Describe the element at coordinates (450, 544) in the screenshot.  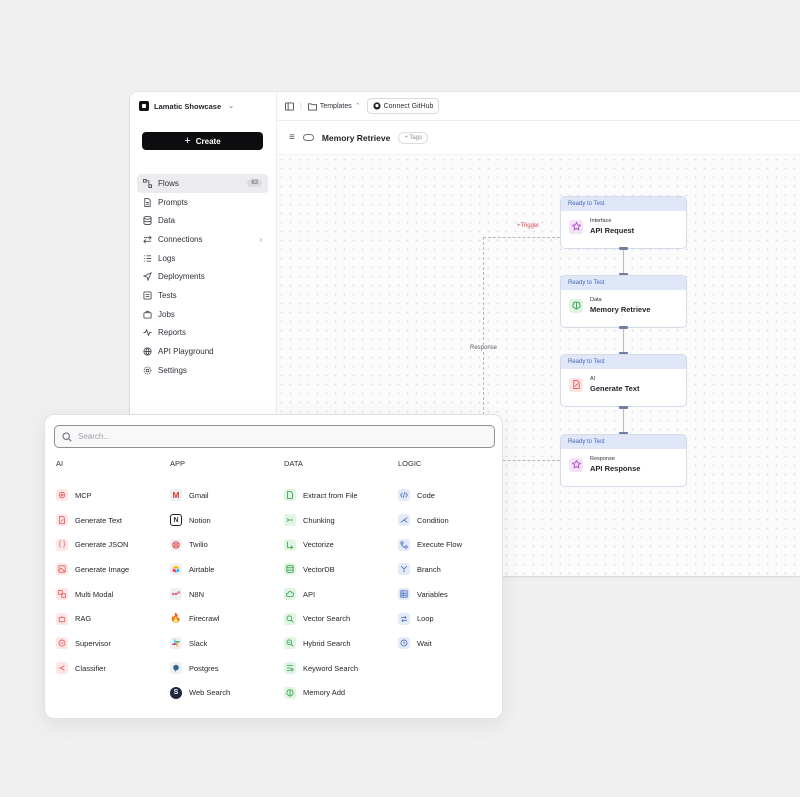
I see `palette-item-execute-flow: Execute Flow` at that location.